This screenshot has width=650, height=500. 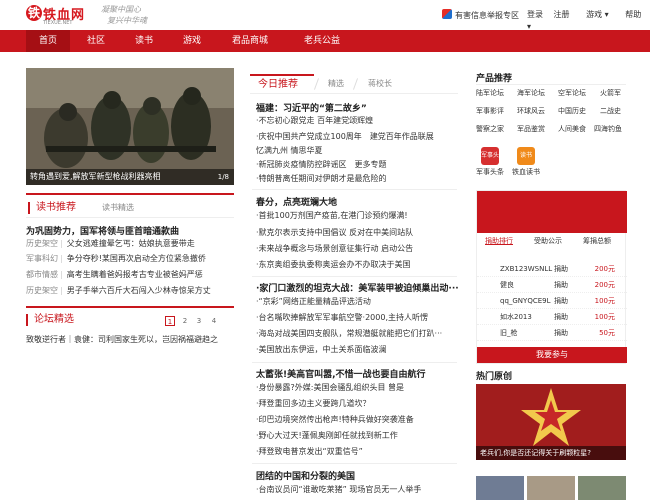 What do you see at coordinates (358, 287) in the screenshot?
I see `news-group-title: ·家门口激烈的坦克大战：美军装甲被迫倾巢出动···` at bounding box center [358, 287].